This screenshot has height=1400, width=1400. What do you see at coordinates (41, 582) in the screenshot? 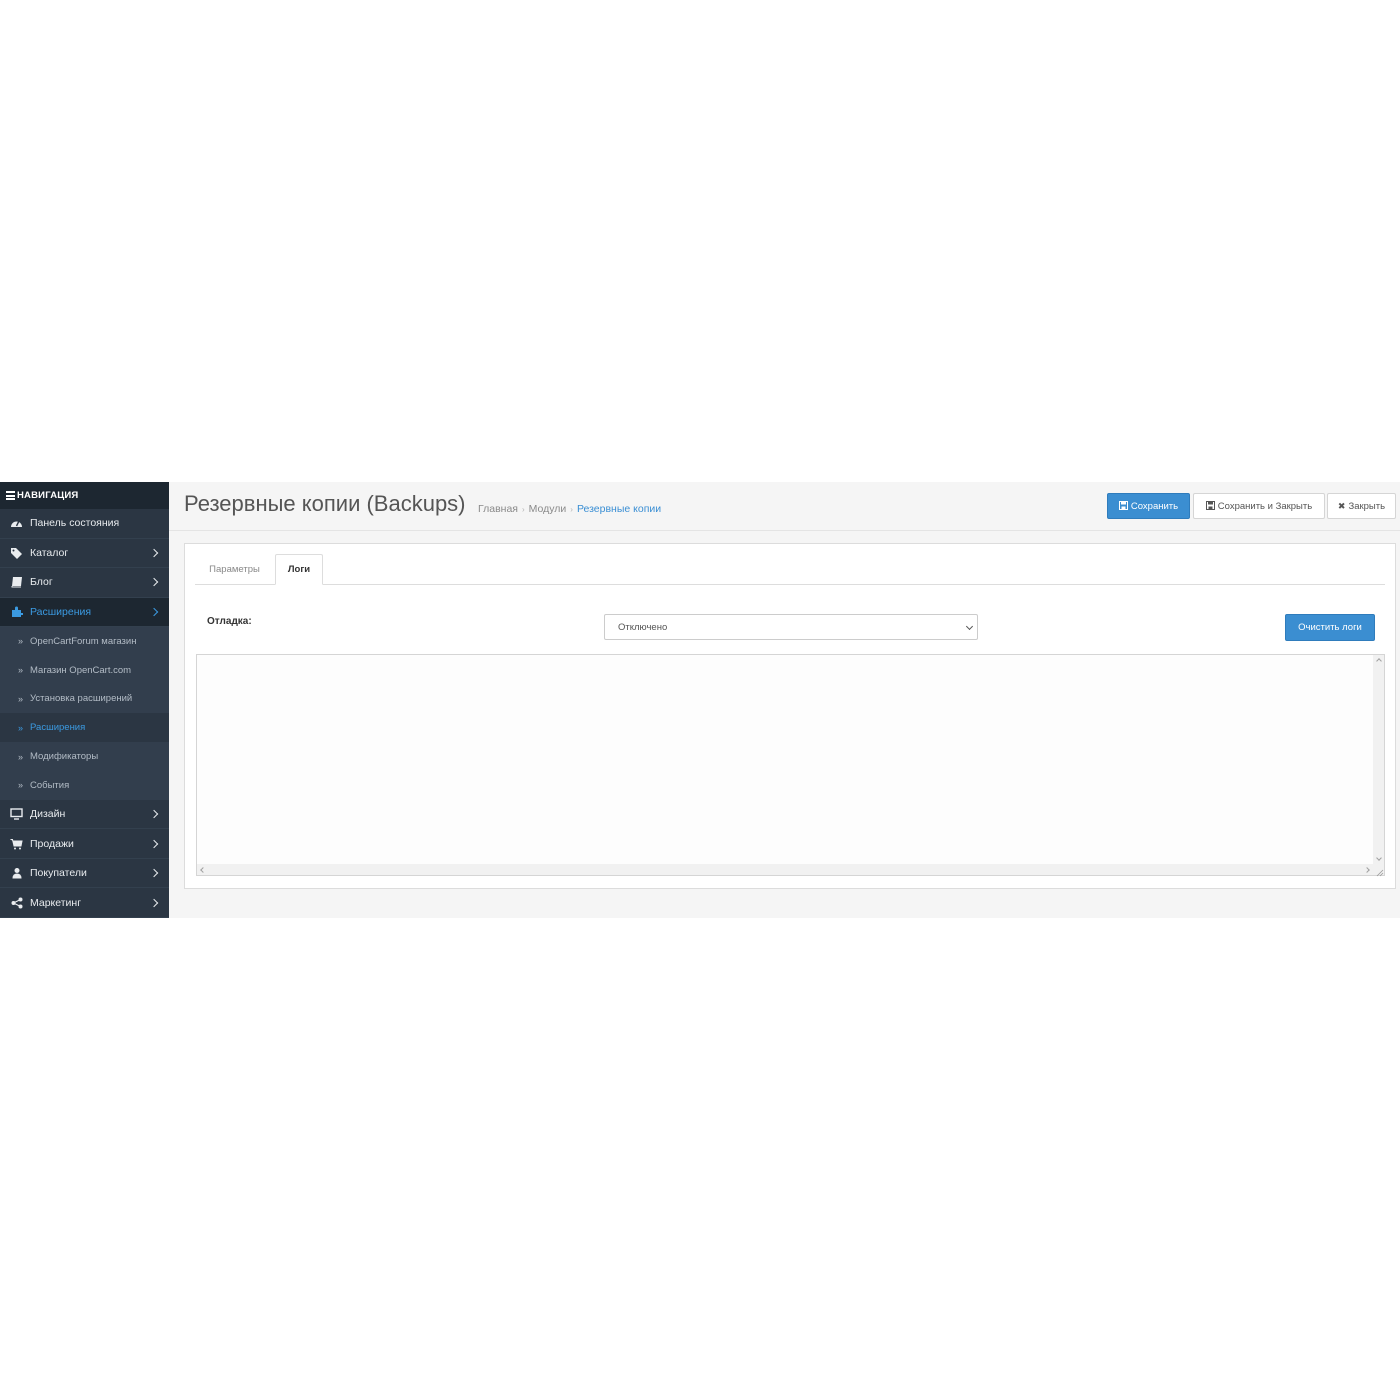
I see `sidebar-item-label: Блог` at bounding box center [41, 582].